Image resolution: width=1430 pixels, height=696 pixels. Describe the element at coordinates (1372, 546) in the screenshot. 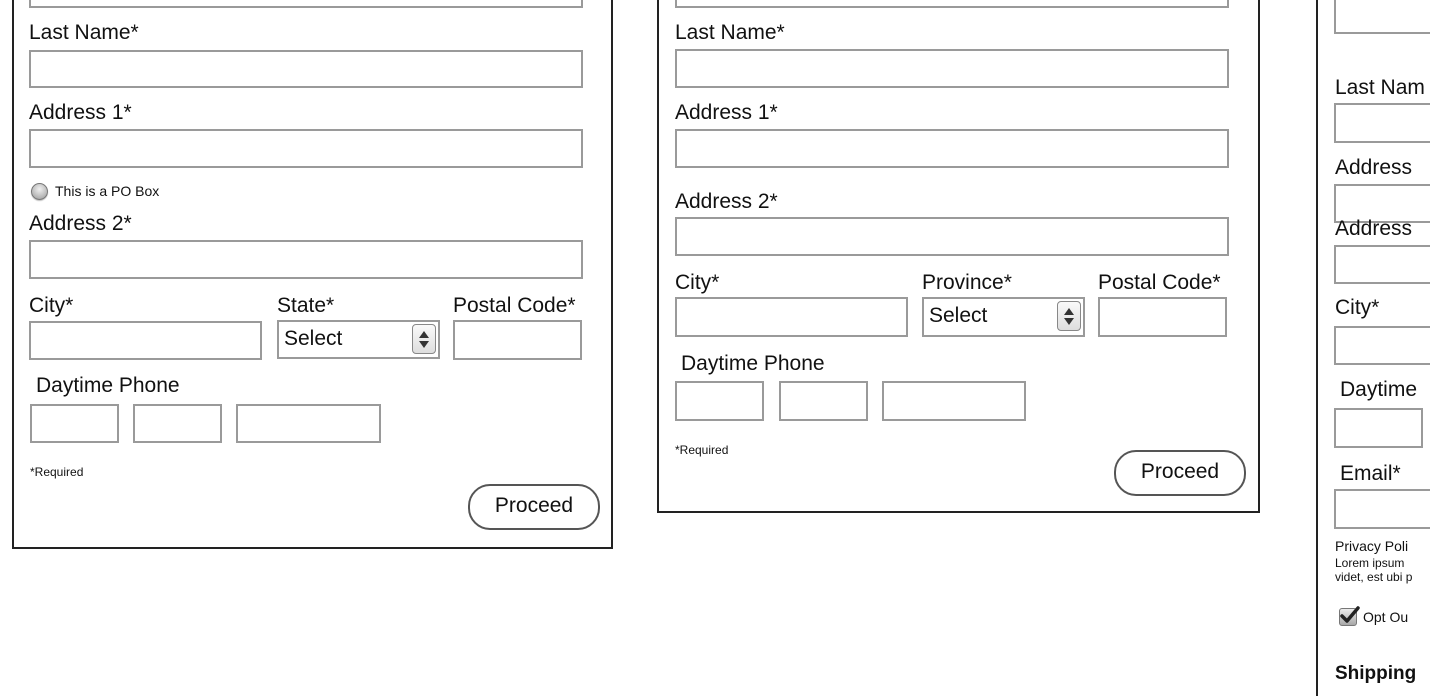

I see `privacy-policy-title: Privacy Poli` at that location.